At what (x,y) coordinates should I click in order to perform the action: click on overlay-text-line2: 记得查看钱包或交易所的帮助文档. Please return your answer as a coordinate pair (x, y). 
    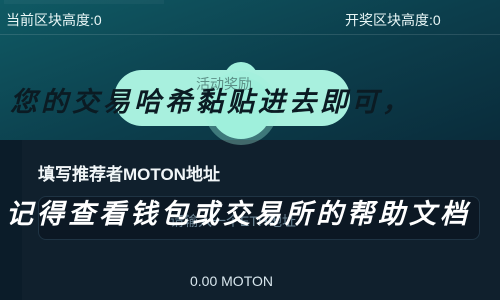
    Looking at the image, I should click on (238, 214).